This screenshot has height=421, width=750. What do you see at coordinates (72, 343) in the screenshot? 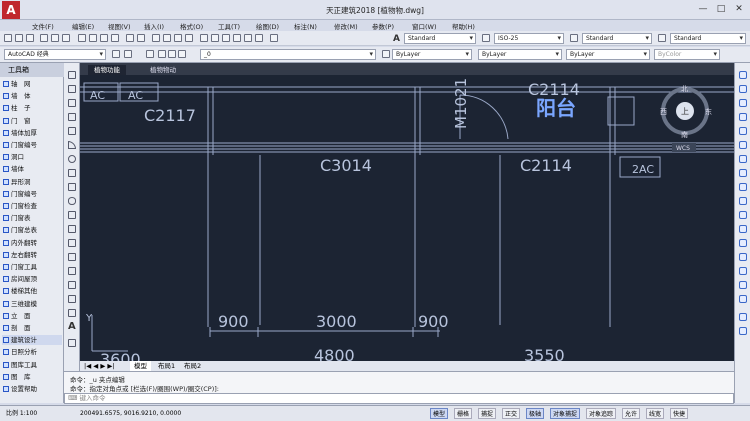
I see `add-selected-icon` at bounding box center [72, 343].